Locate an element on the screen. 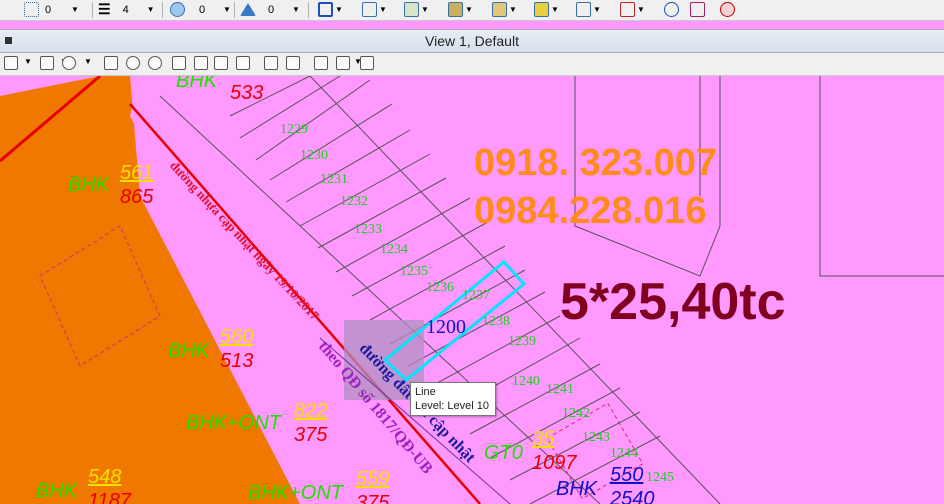  move-icon is located at coordinates (697, 9).